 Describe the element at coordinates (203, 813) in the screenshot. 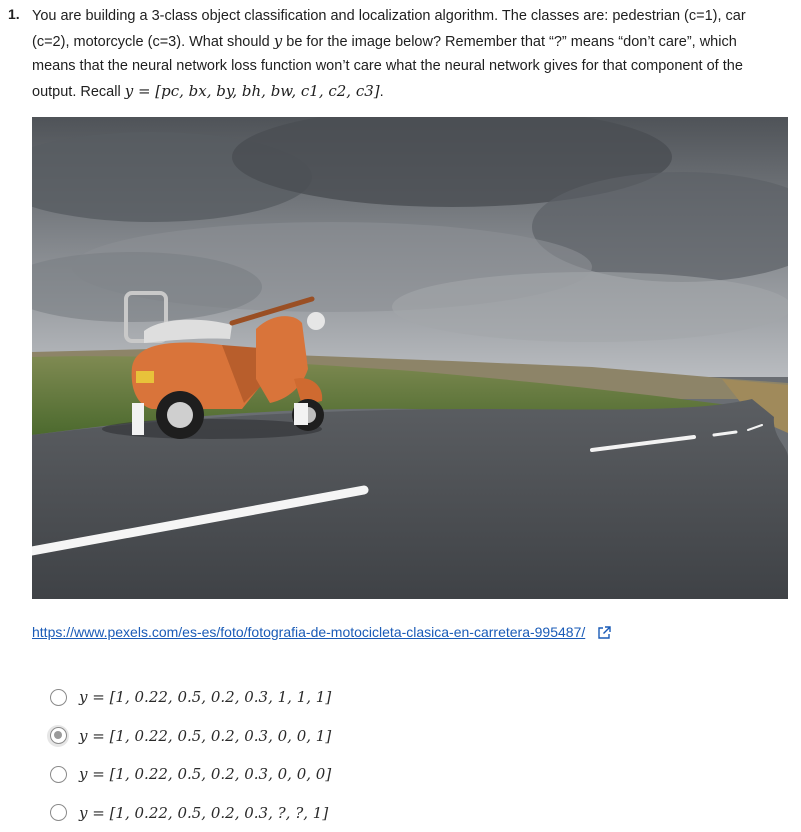

I see `answer-option-label-4: y = [1, 0.22, 0.5, 0.2, 0.3, ?, ?, 1]` at that location.